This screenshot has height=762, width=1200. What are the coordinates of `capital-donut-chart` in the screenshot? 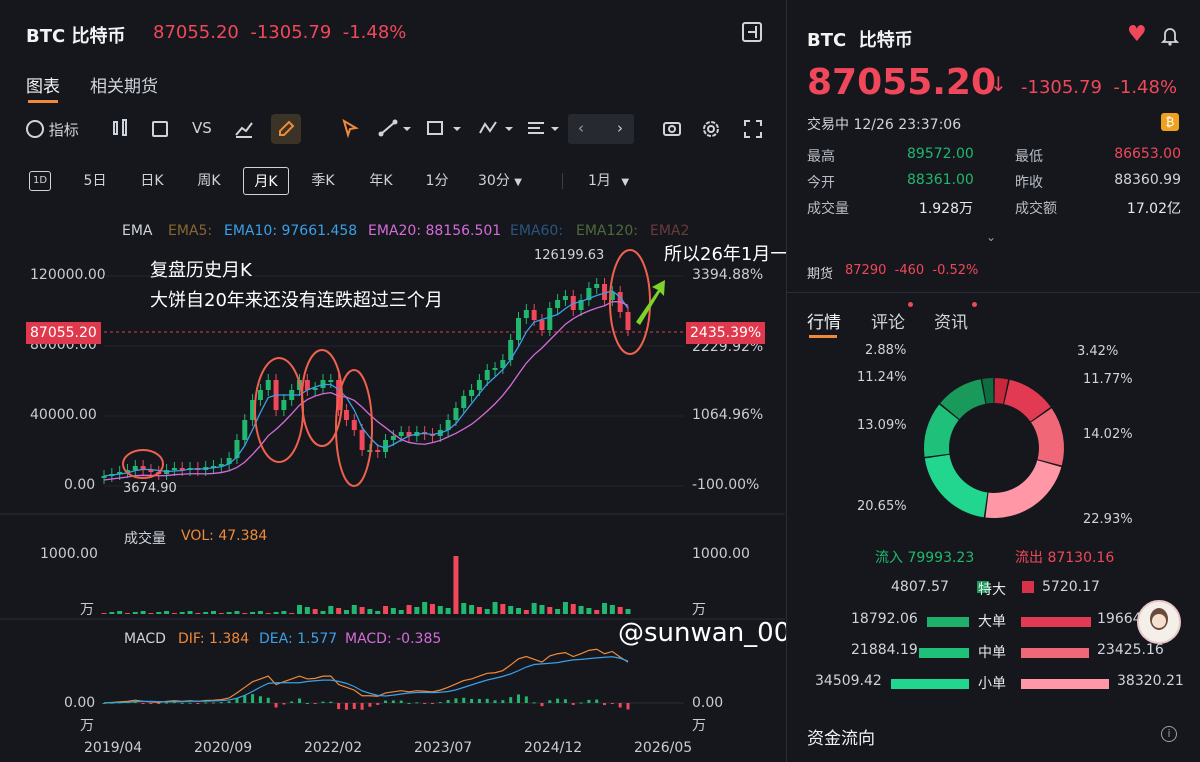 It's located at (994, 448).